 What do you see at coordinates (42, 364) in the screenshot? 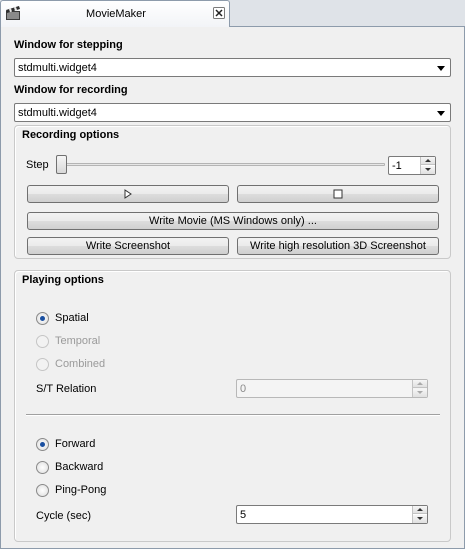
I see `combined-radio` at bounding box center [42, 364].